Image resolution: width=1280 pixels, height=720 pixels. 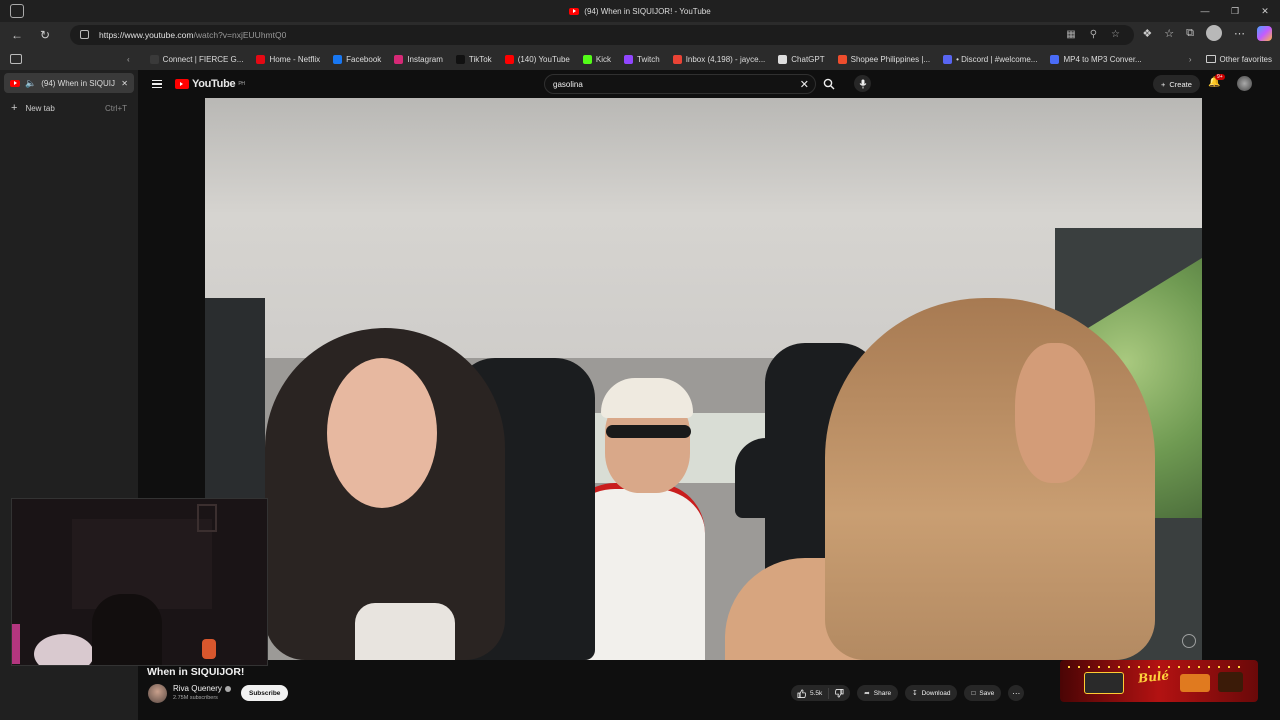 I want to click on voice-search-button, so click(x=862, y=83).